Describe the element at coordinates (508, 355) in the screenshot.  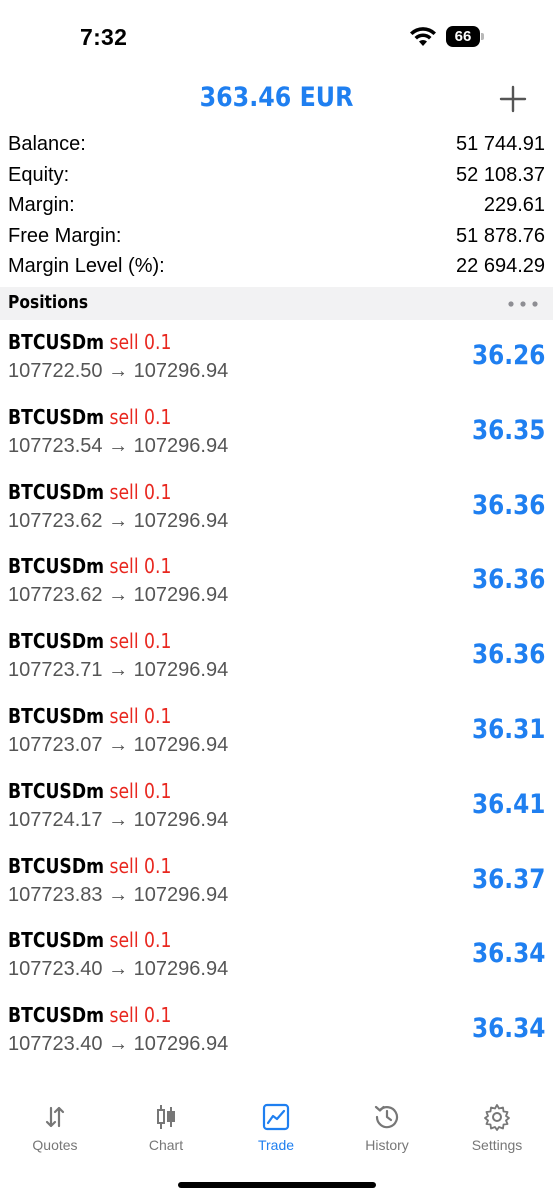
I see `position-profit: 36.26` at that location.